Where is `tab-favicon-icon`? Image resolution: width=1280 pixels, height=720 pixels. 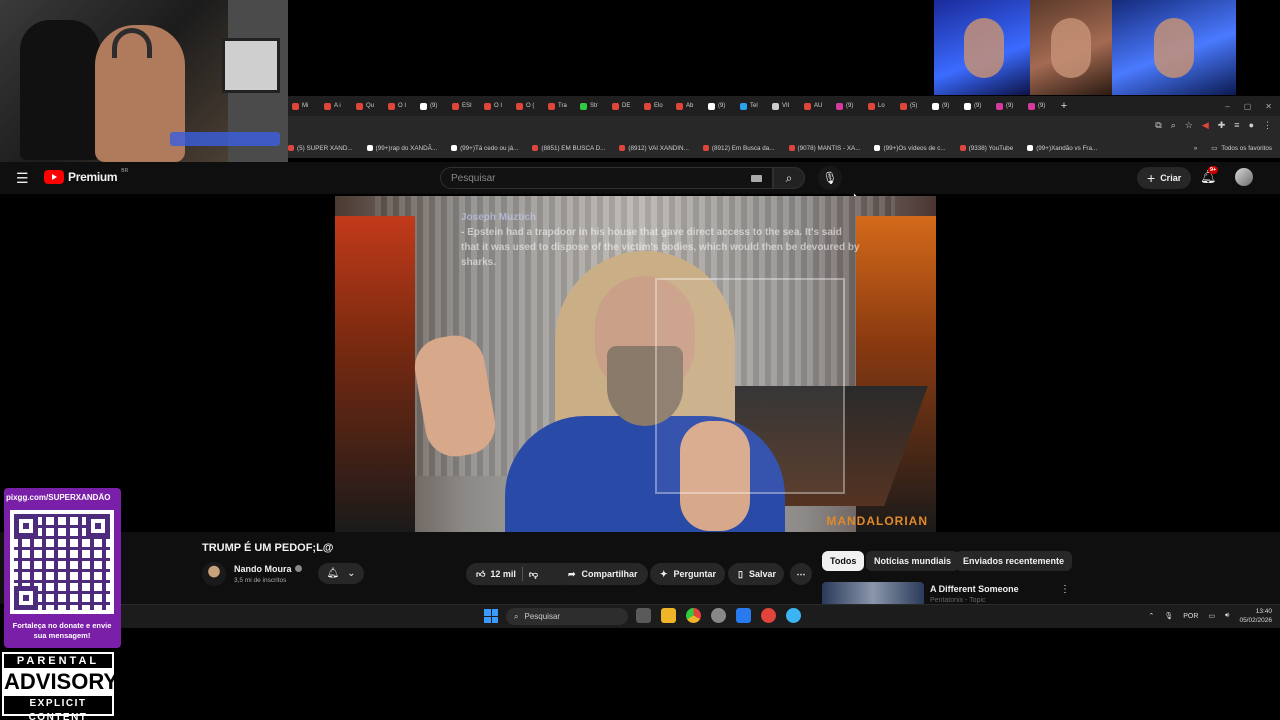
tab-favicon-icon is located at coordinates (327, 106).